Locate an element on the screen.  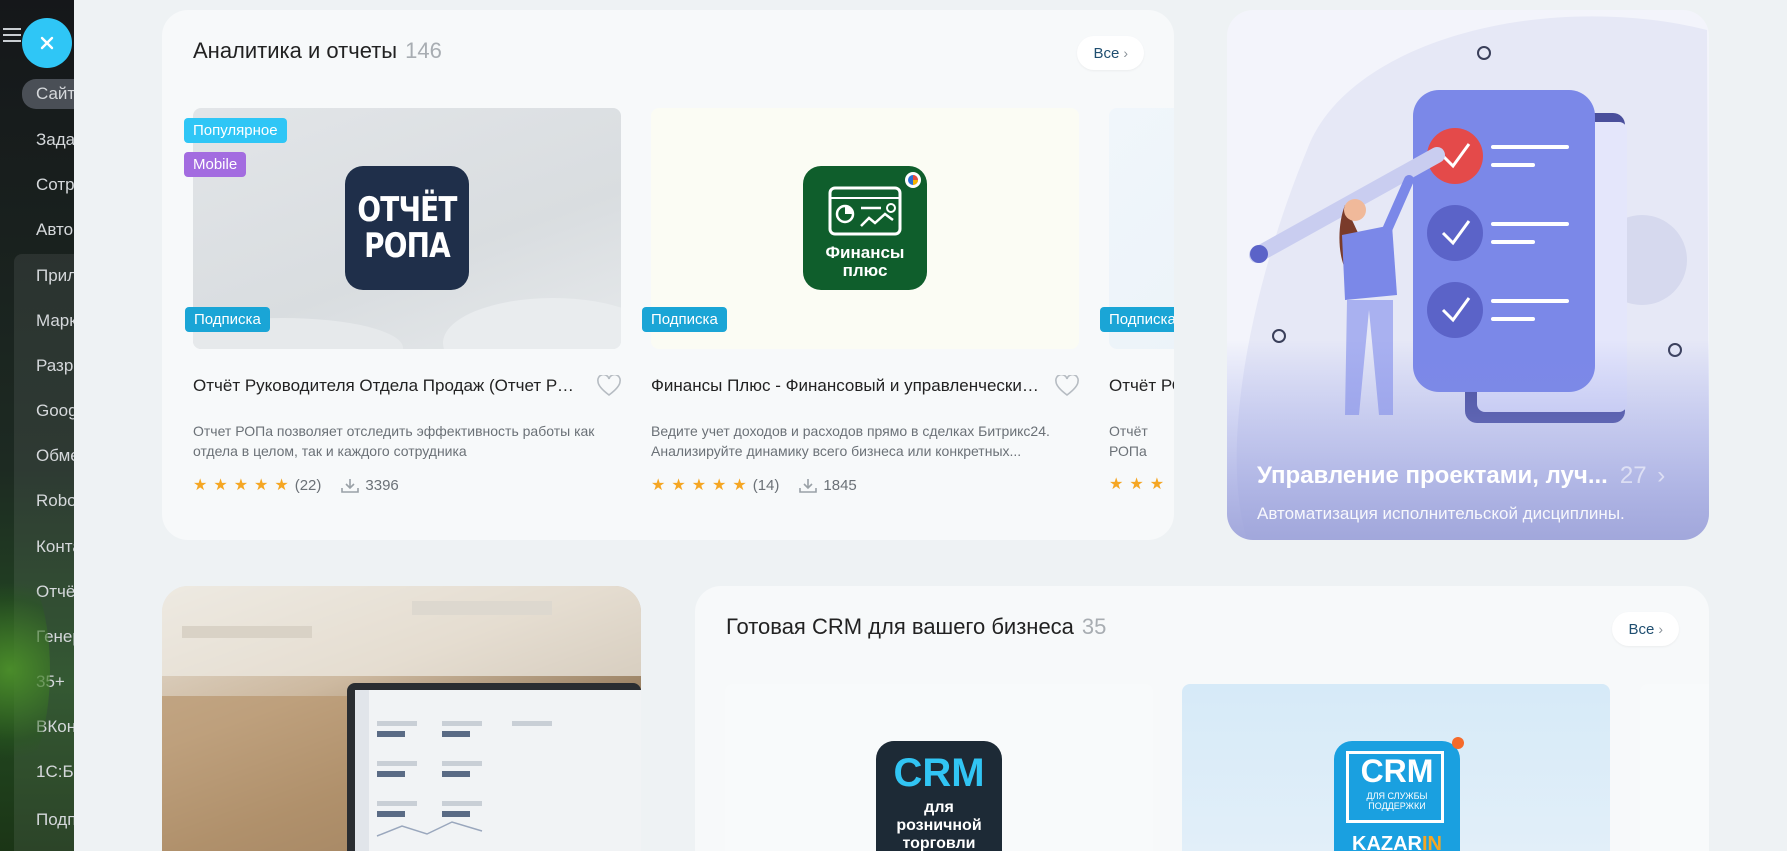
notification-dot is located at coordinates (1458, 743).